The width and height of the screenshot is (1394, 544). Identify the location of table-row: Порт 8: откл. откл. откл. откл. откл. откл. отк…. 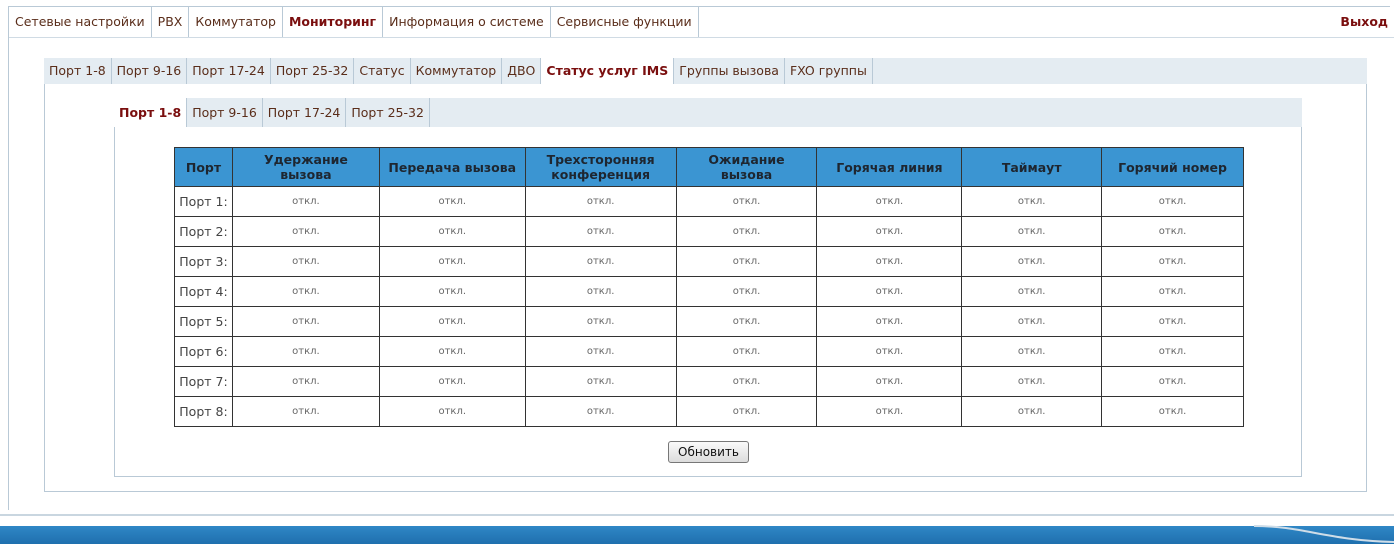
(709, 411).